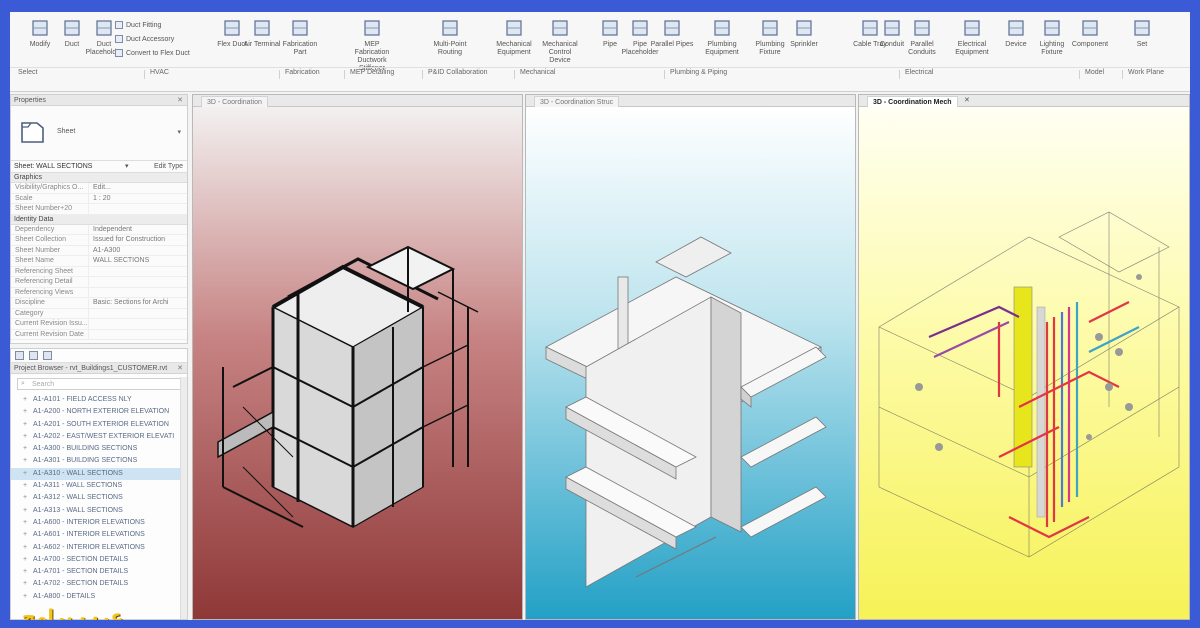 Image resolution: width=1200 pixels, height=628 pixels. I want to click on browser-sheet-item: + A1-A313 - WALL SECTIONS, so click(99, 511).